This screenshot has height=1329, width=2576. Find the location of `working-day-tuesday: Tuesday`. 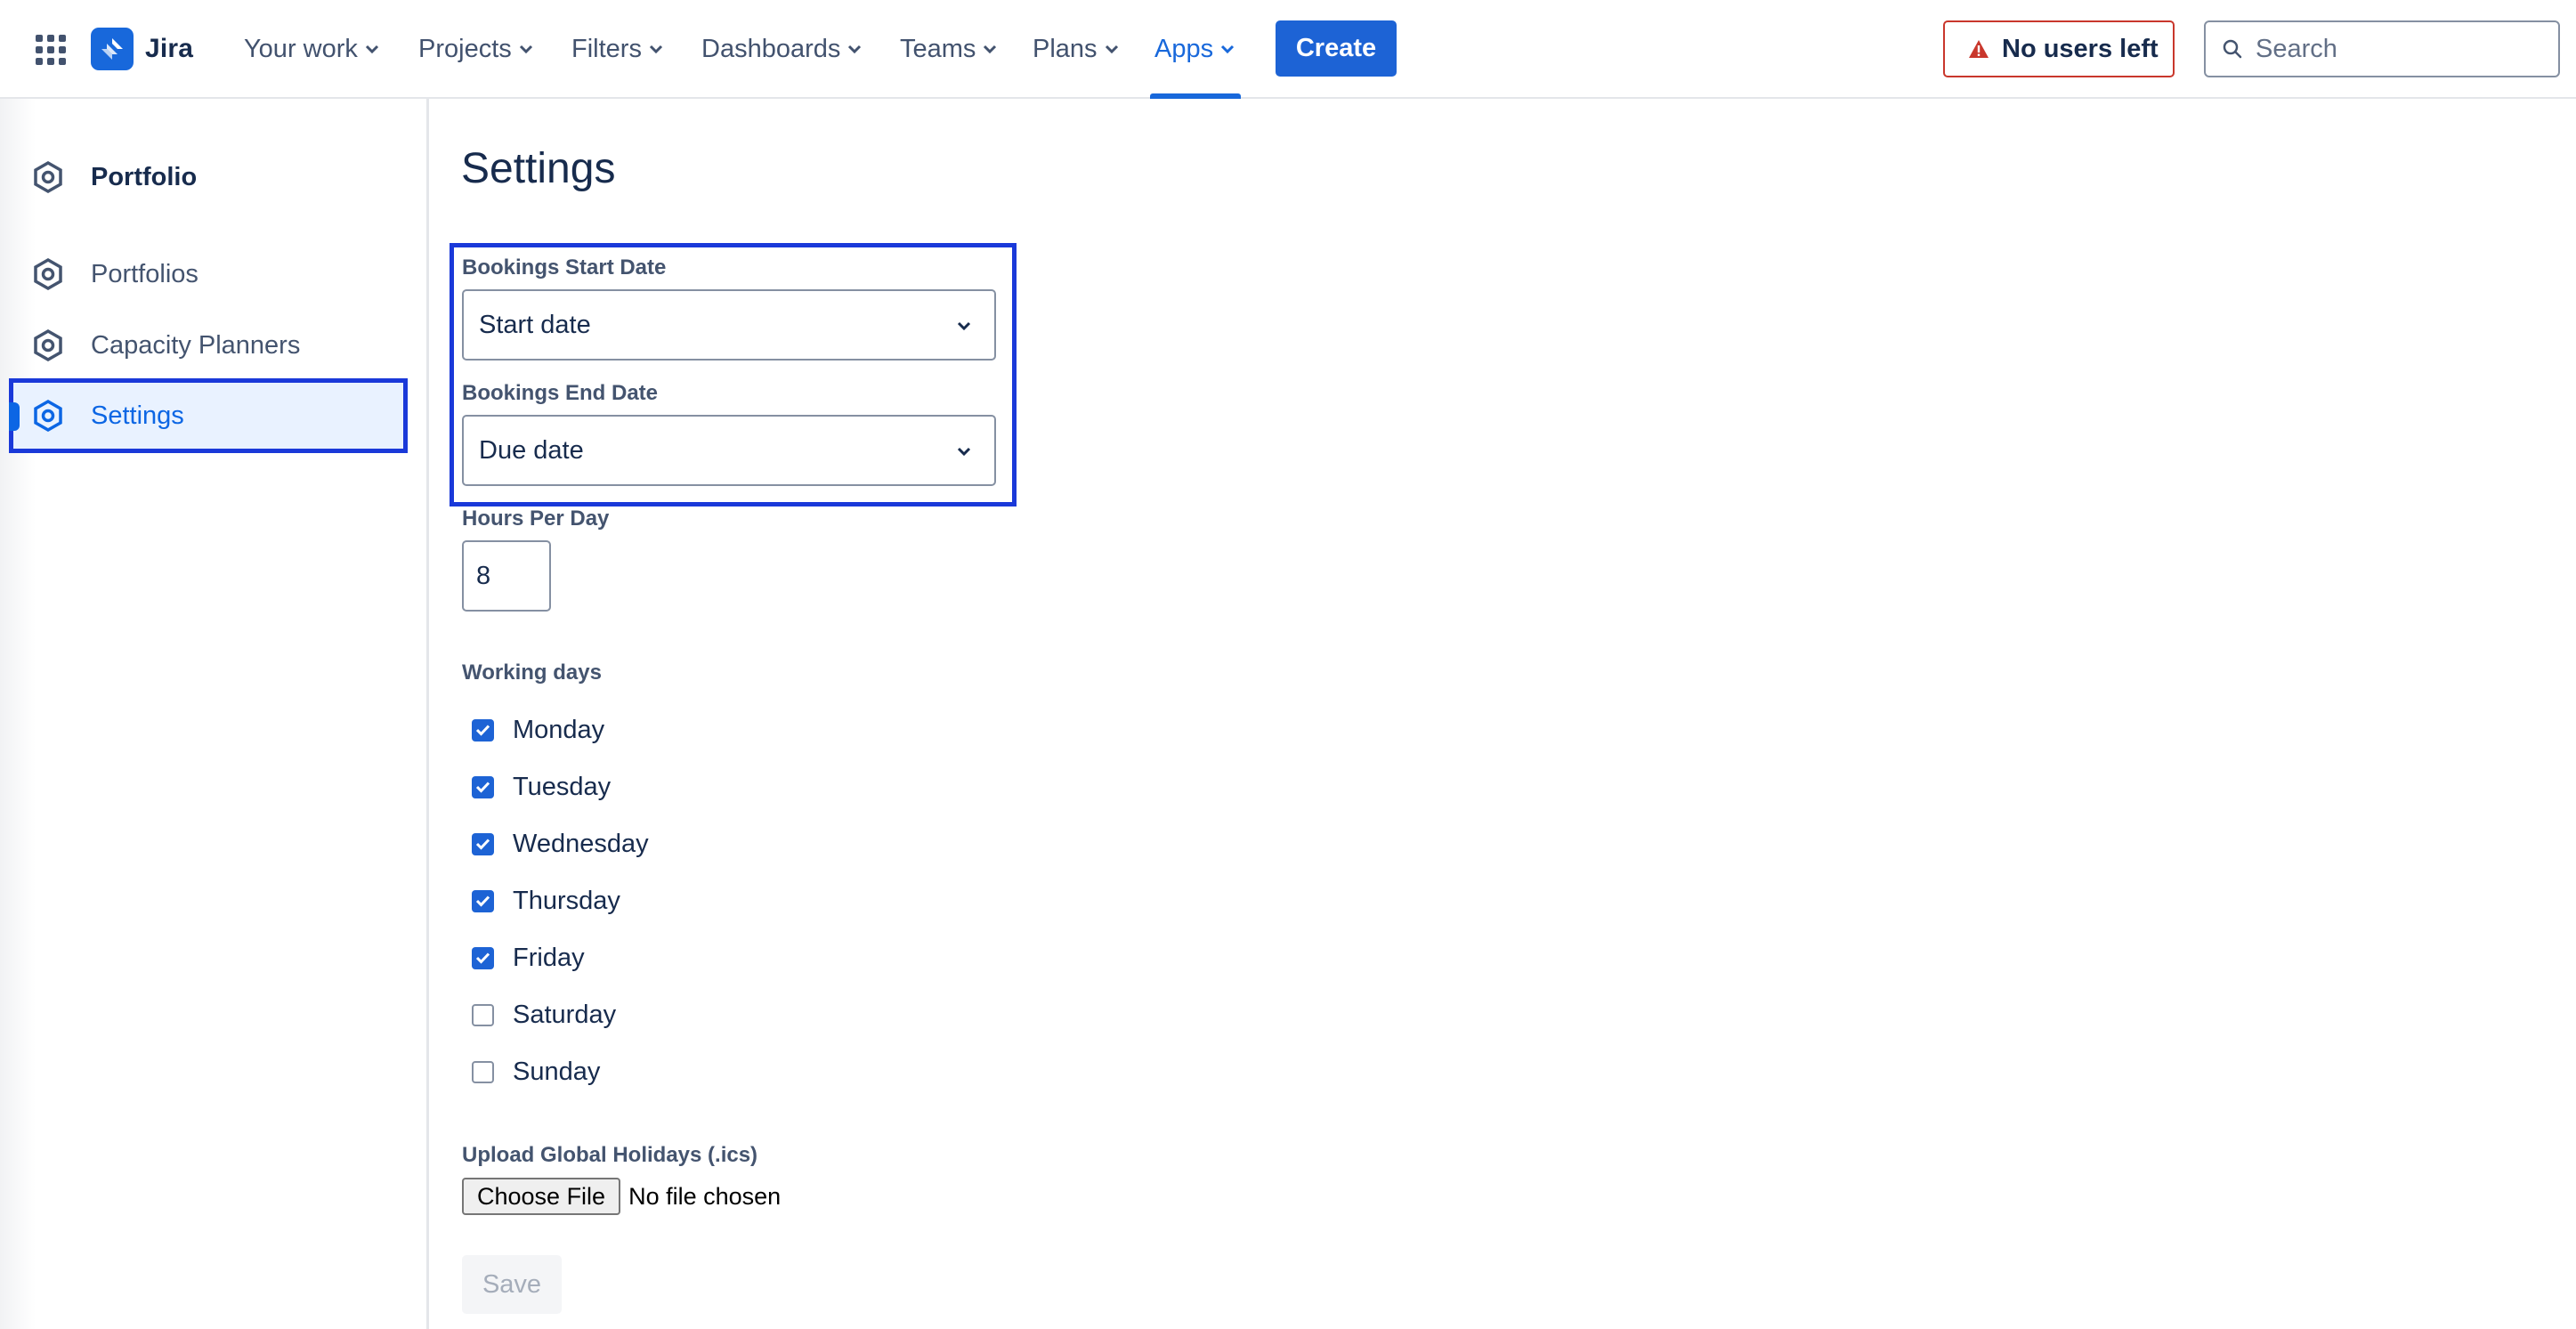

working-day-tuesday: Tuesday is located at coordinates (541, 787).